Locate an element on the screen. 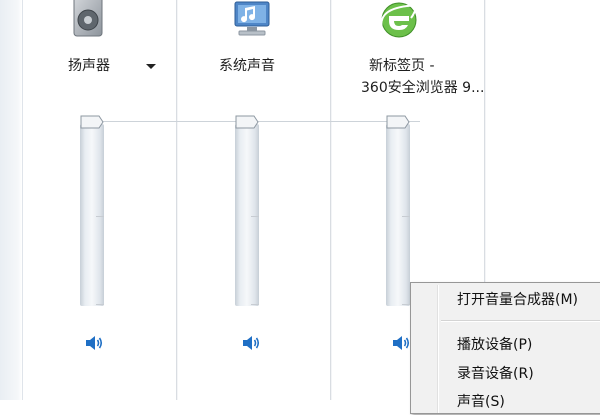  system-sounds-icon is located at coordinates (252, 20).